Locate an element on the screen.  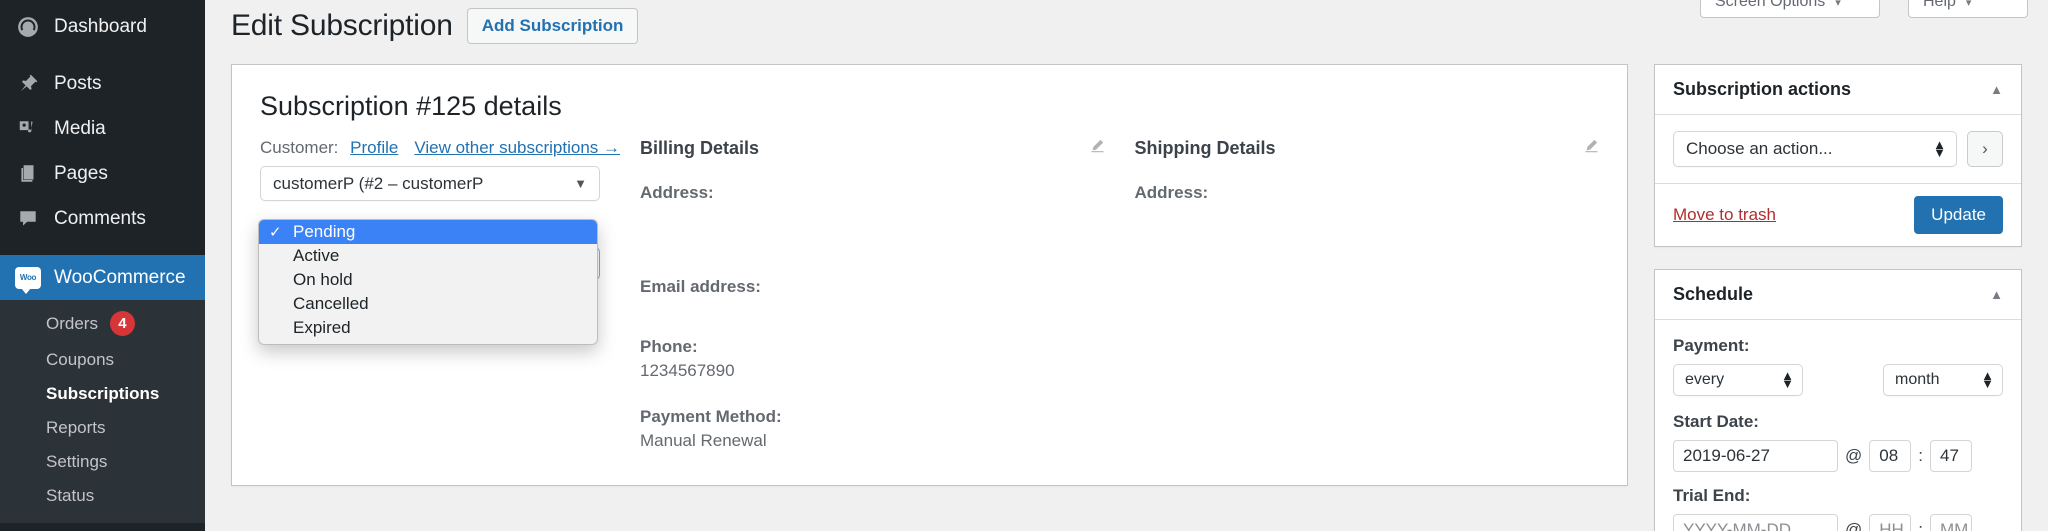
start-hour-input: 08 is located at coordinates (1890, 456).